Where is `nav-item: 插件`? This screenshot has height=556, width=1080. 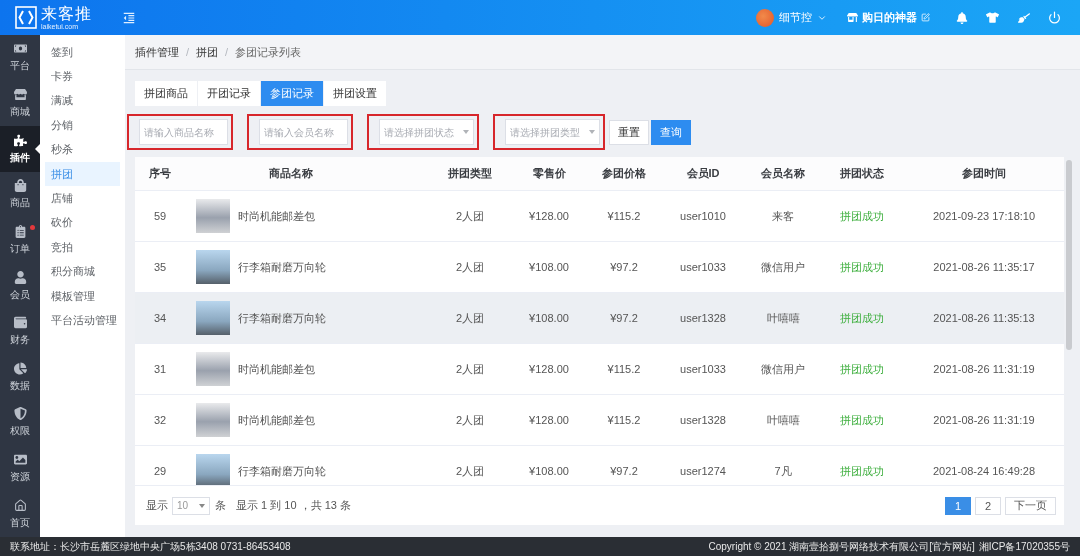 nav-item: 插件 is located at coordinates (20, 149).